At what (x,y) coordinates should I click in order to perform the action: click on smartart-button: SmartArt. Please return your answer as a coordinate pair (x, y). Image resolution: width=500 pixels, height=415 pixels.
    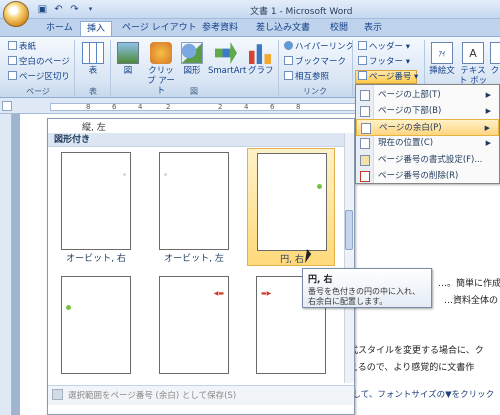
    Looking at the image, I should click on (227, 59).